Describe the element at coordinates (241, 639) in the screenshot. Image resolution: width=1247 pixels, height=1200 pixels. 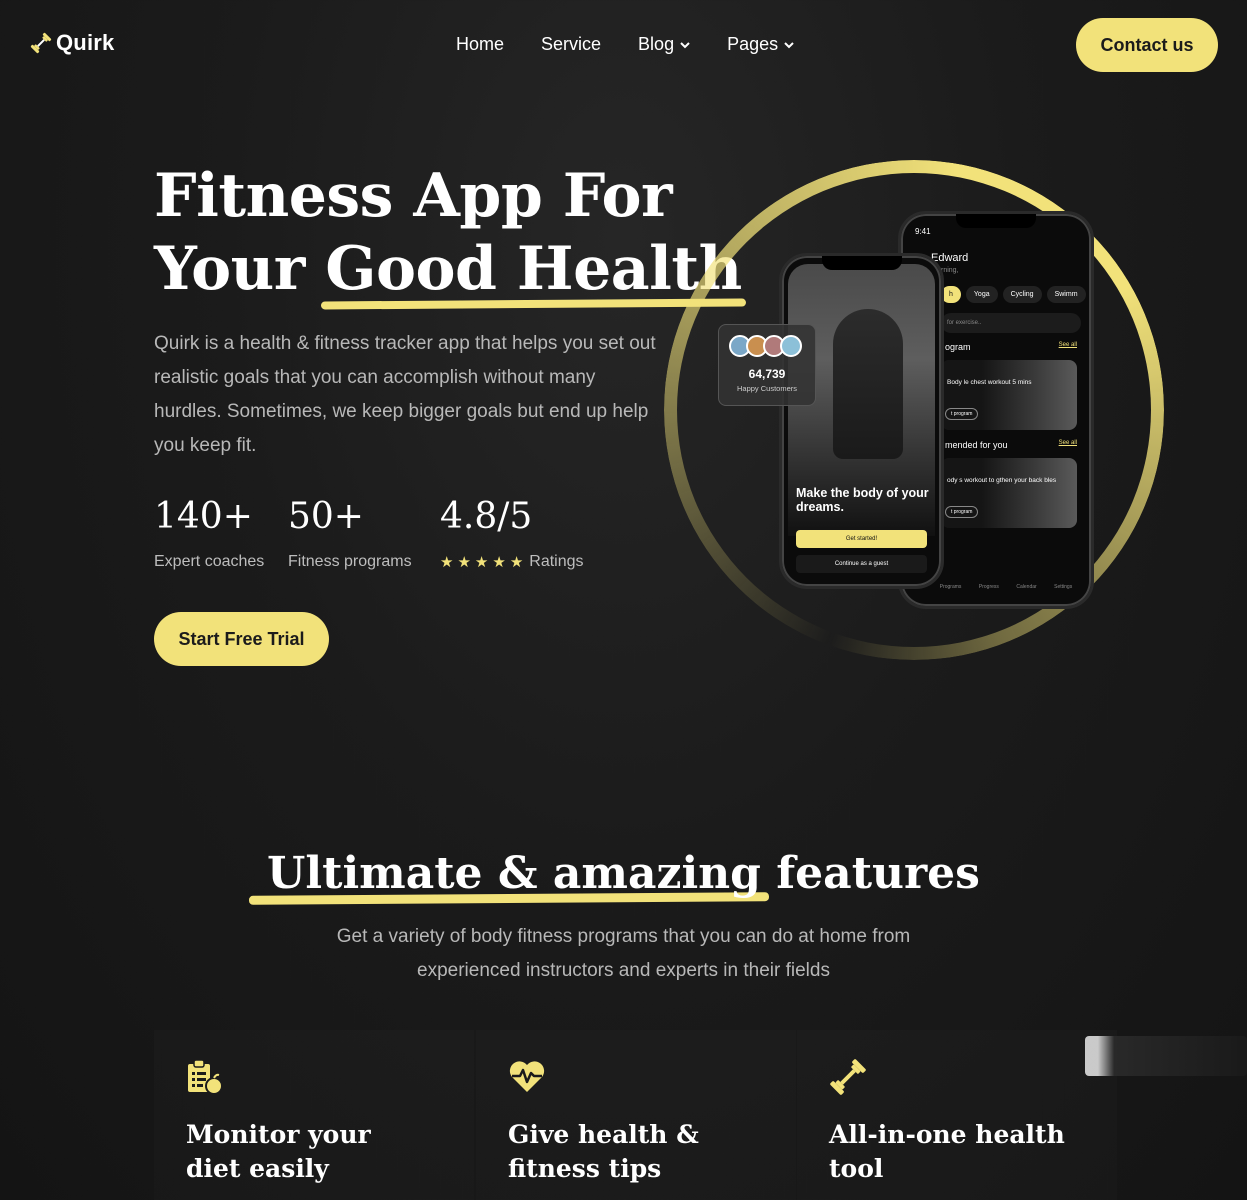
I see `start-free-trial-button: Start Free Trial` at that location.